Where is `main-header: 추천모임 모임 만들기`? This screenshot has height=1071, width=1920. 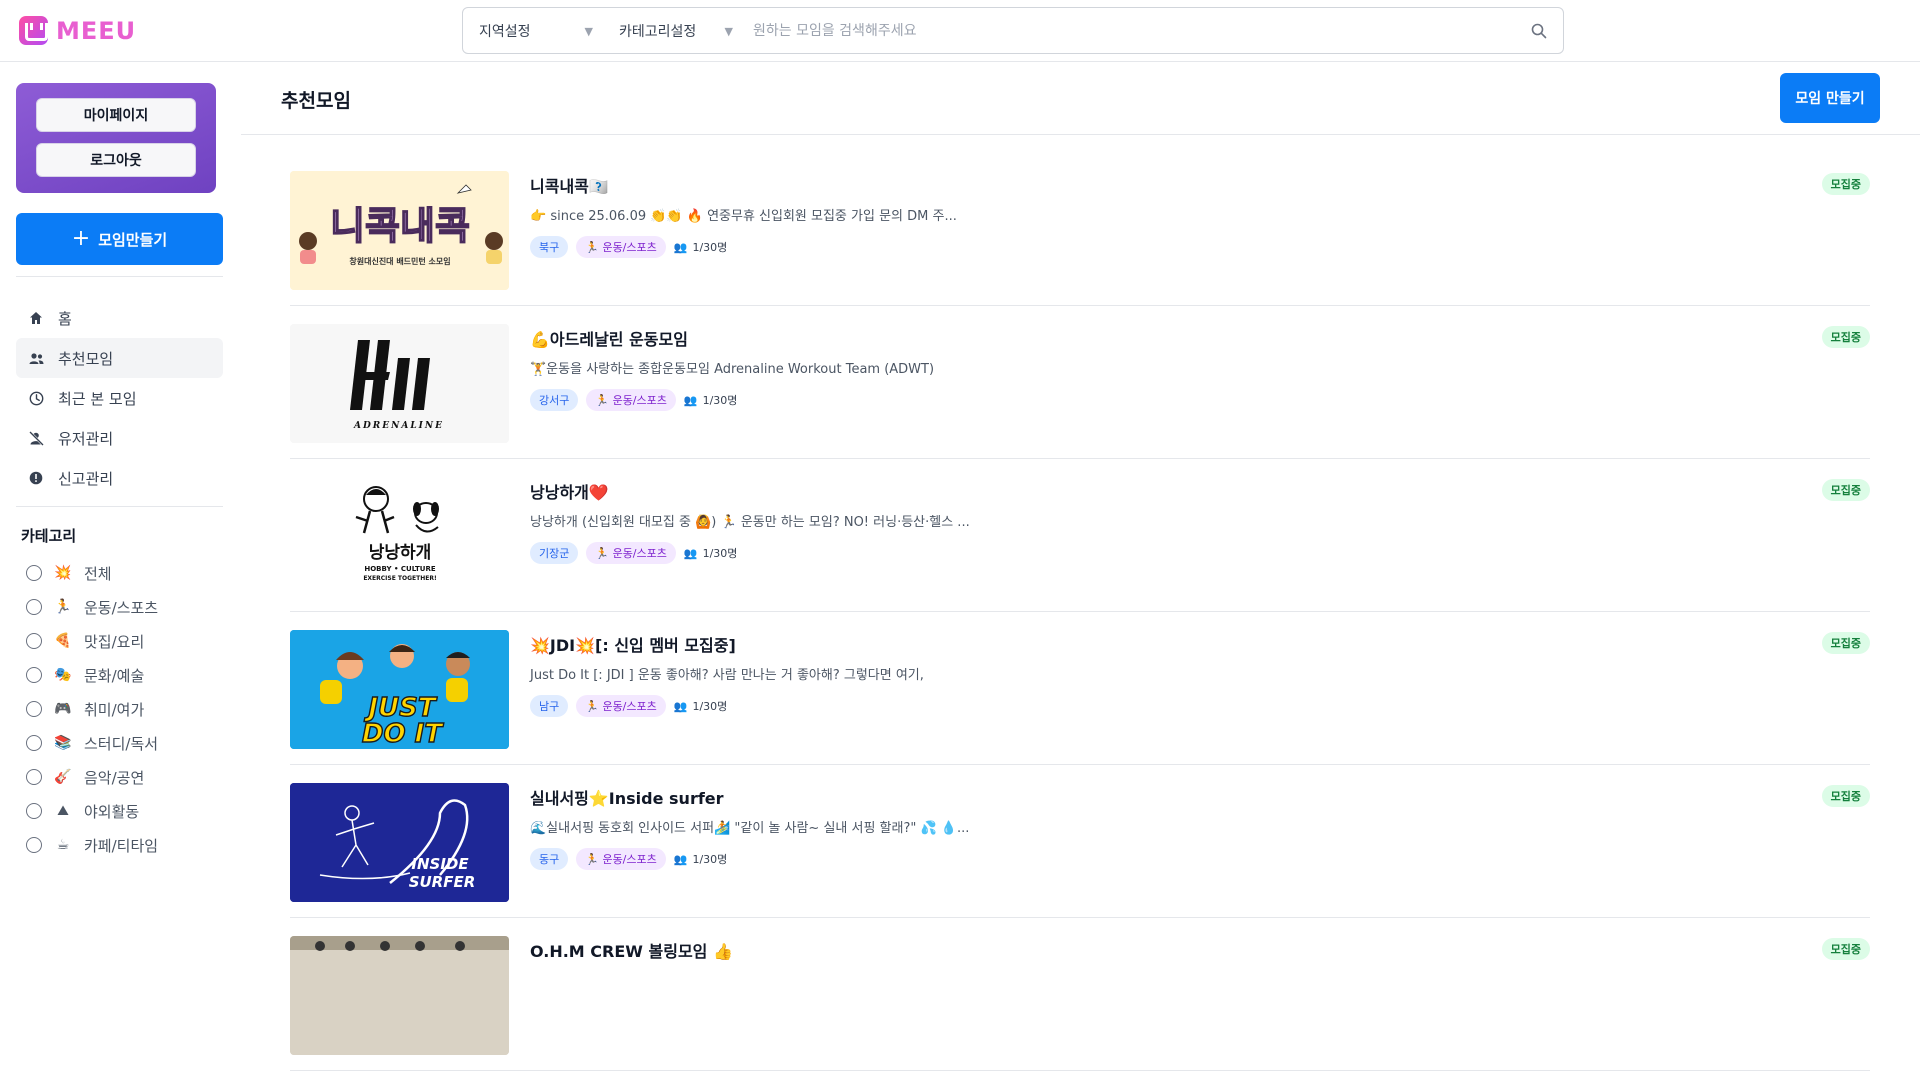 main-header: 추천모임 모임 만들기 is located at coordinates (1080, 98).